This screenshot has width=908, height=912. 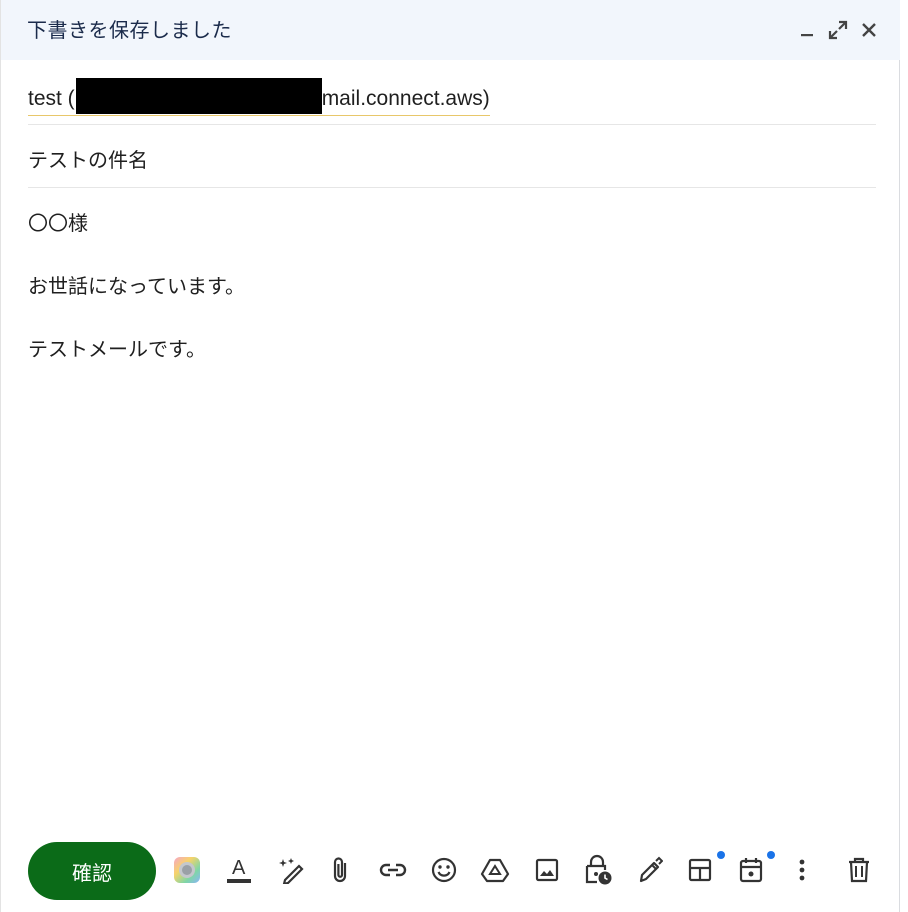 I want to click on help-me-write-icon, so click(x=291, y=871).